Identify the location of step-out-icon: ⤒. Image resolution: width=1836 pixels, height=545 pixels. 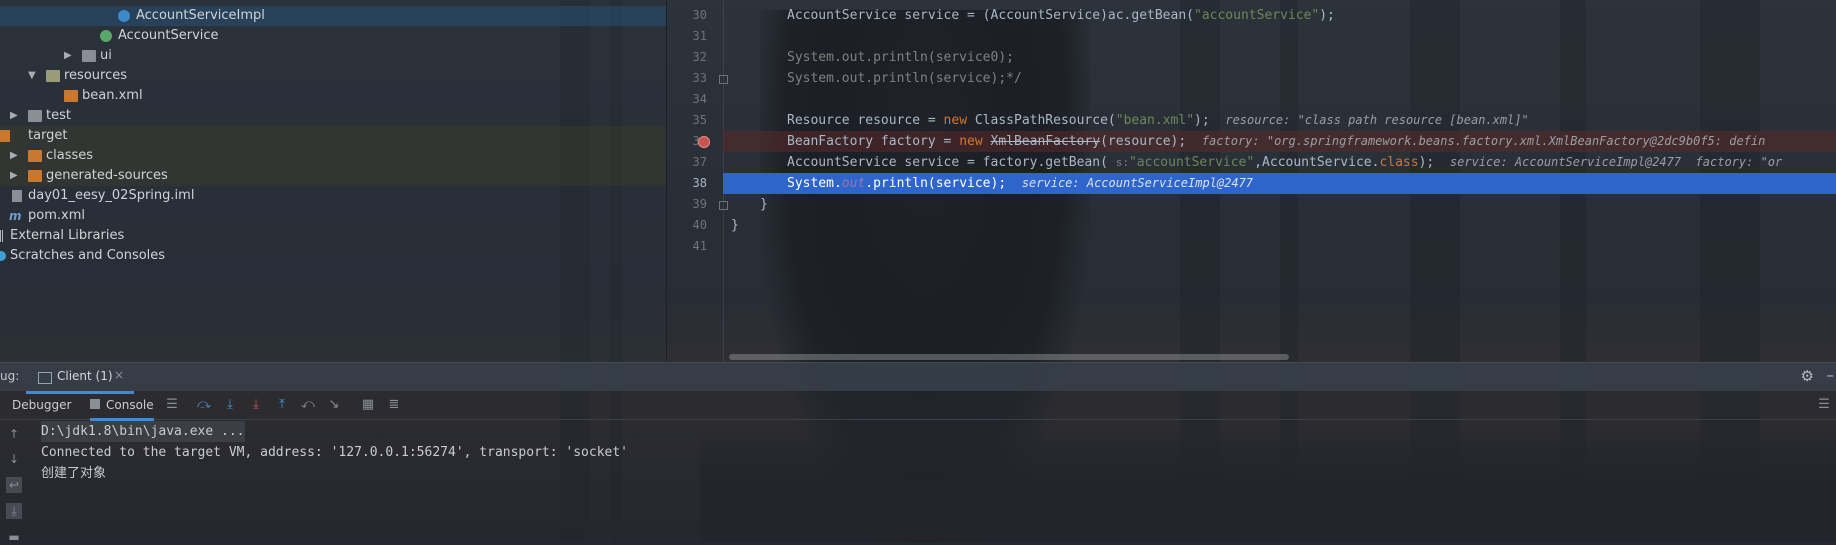
(282, 405).